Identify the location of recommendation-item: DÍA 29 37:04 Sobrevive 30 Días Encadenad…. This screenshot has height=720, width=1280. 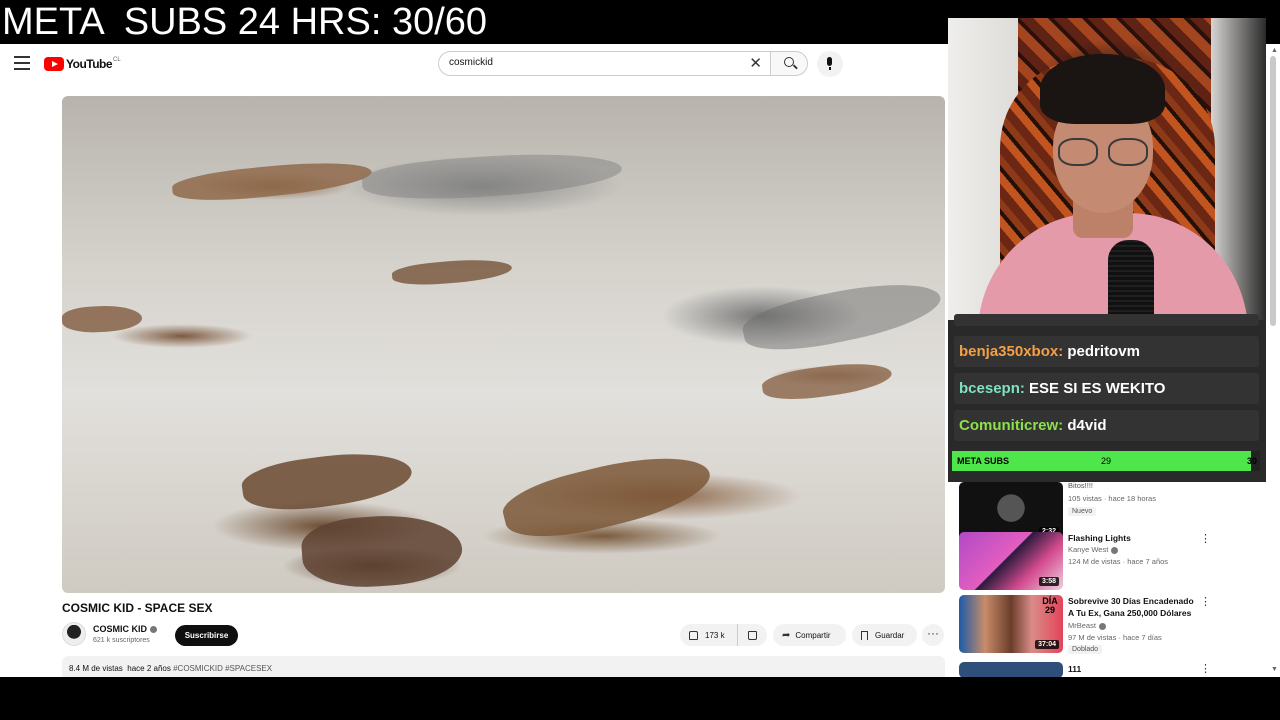
(1085, 624).